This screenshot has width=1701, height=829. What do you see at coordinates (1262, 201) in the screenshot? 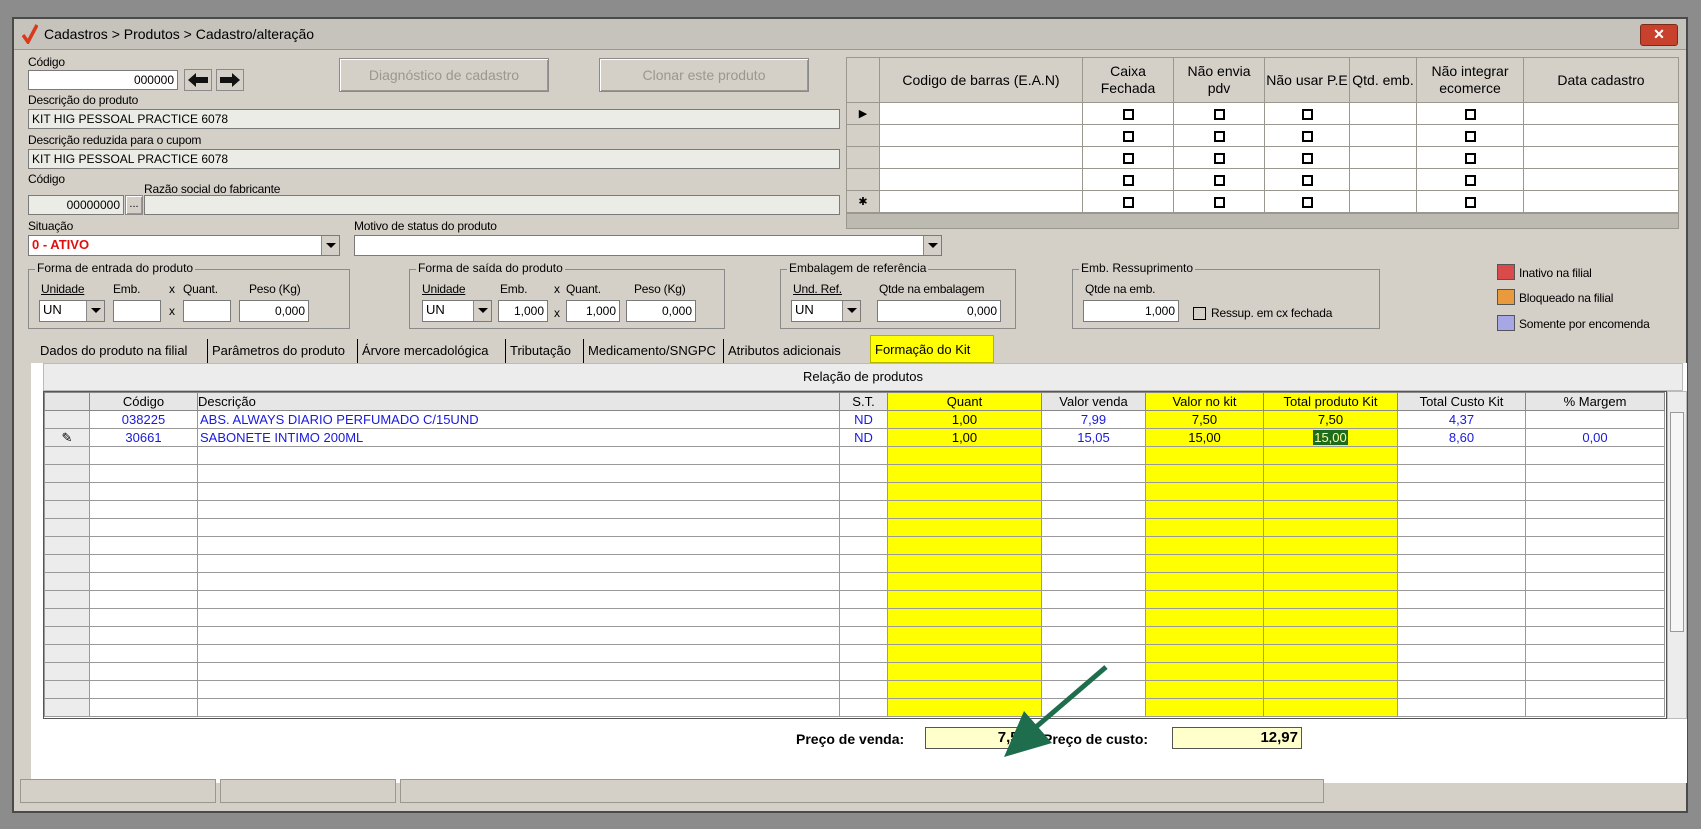
I see `ean-row: ✱` at bounding box center [1262, 201].